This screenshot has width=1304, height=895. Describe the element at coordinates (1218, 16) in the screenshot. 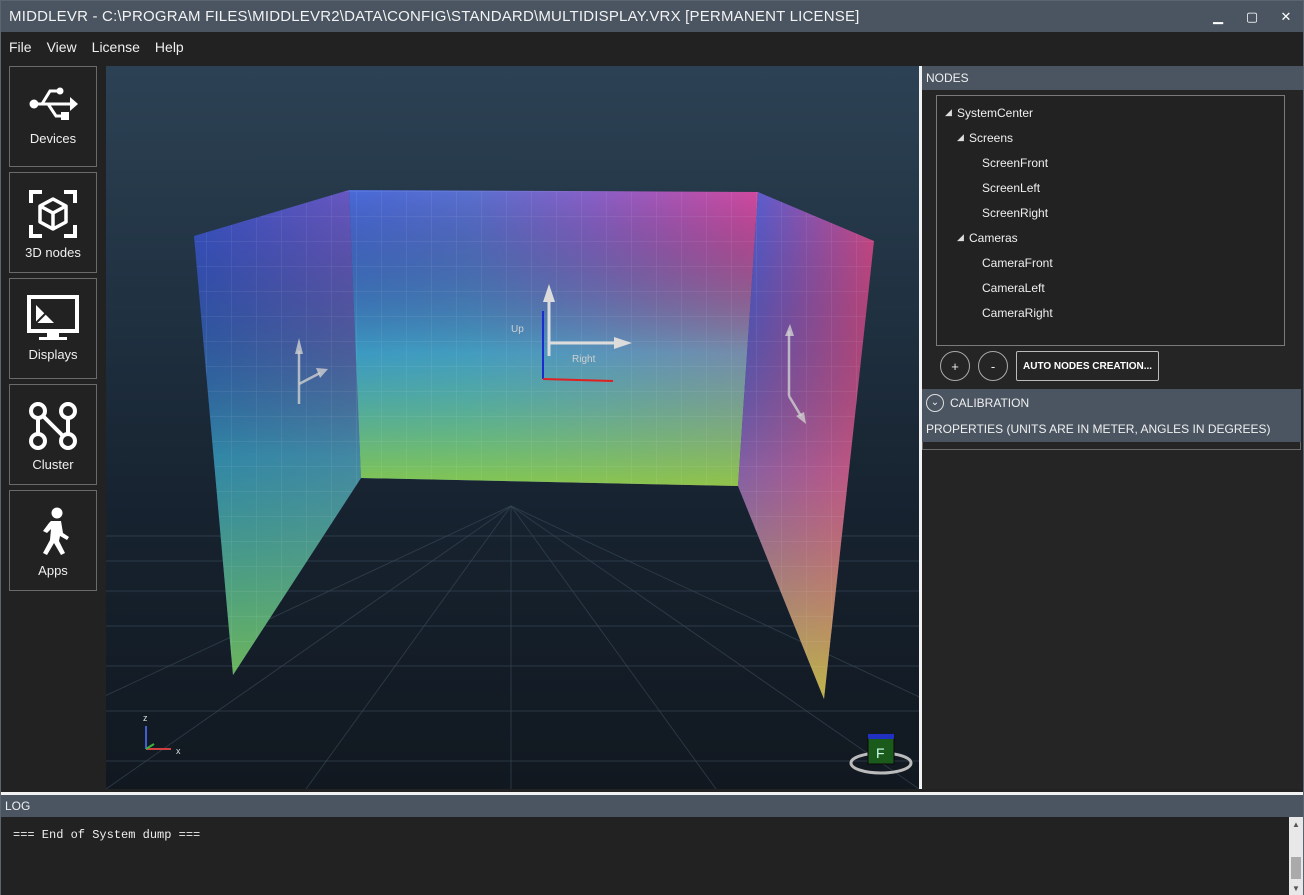

I see `minimize-button: ▁` at that location.